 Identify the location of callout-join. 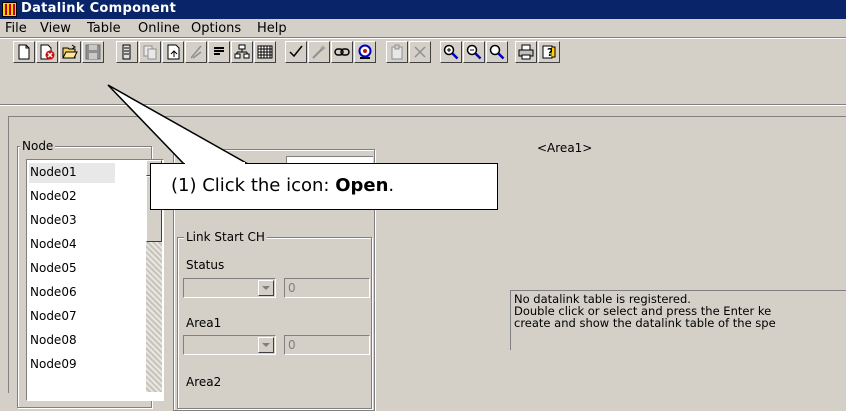
(215, 163).